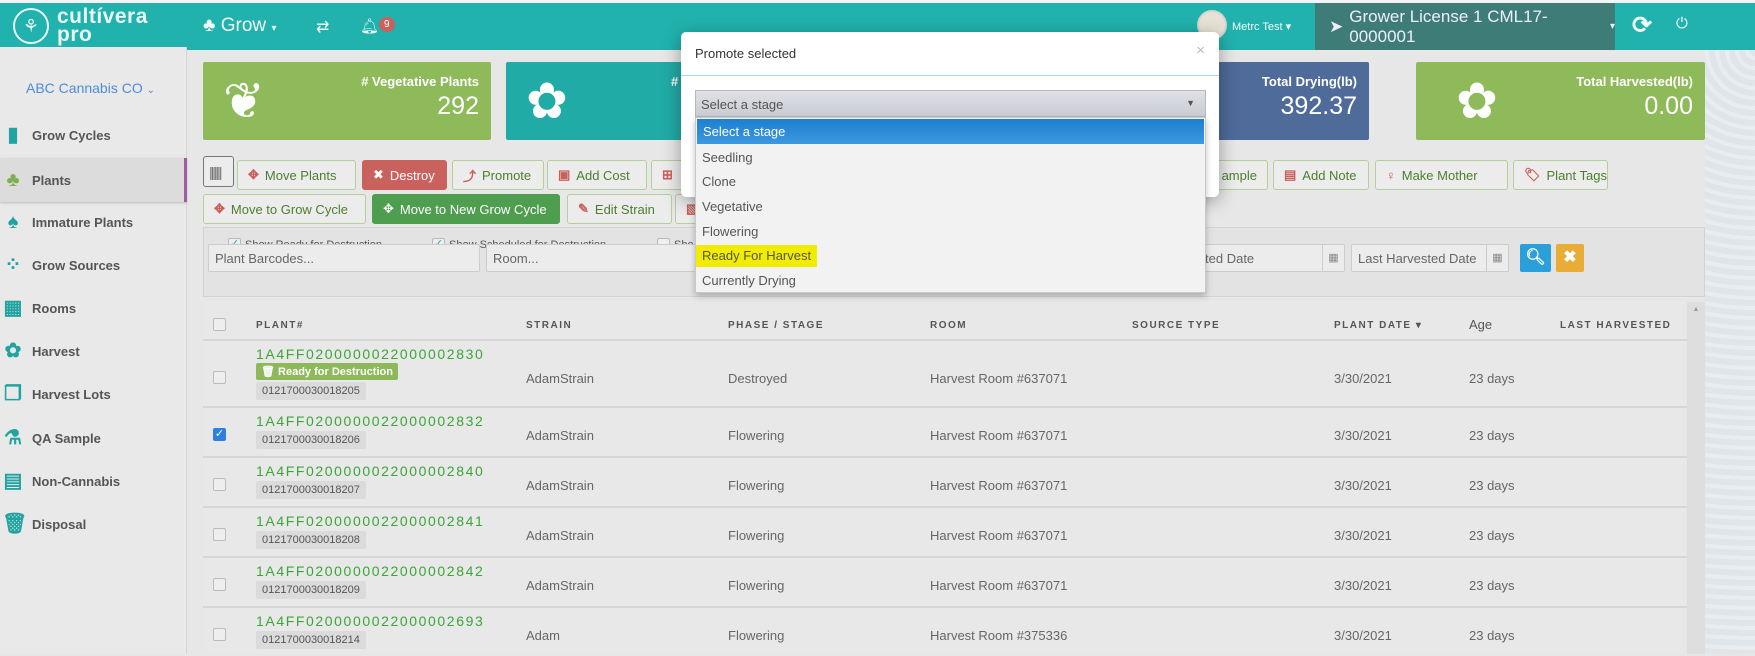 The width and height of the screenshot is (1755, 656). What do you see at coordinates (1560, 175) in the screenshot?
I see `plant-tags-button: 🏷︎ Plant Tags` at bounding box center [1560, 175].